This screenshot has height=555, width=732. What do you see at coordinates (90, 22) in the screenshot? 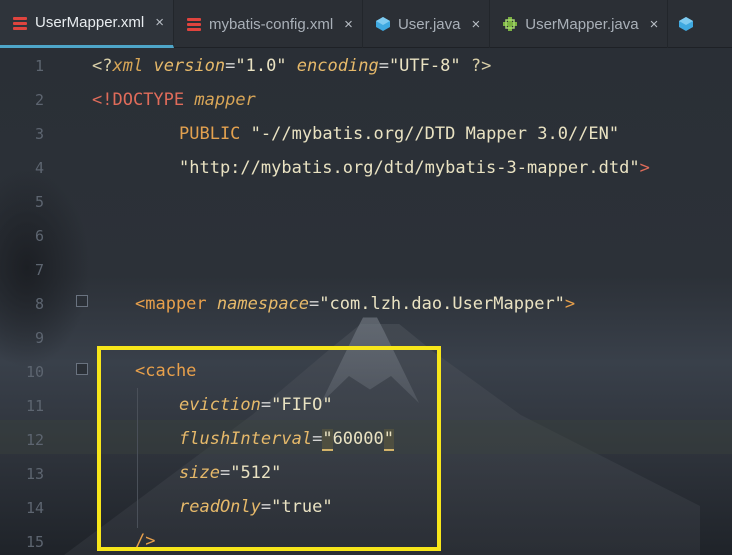
I see `tab-label: UserMapper.xml` at bounding box center [90, 22].